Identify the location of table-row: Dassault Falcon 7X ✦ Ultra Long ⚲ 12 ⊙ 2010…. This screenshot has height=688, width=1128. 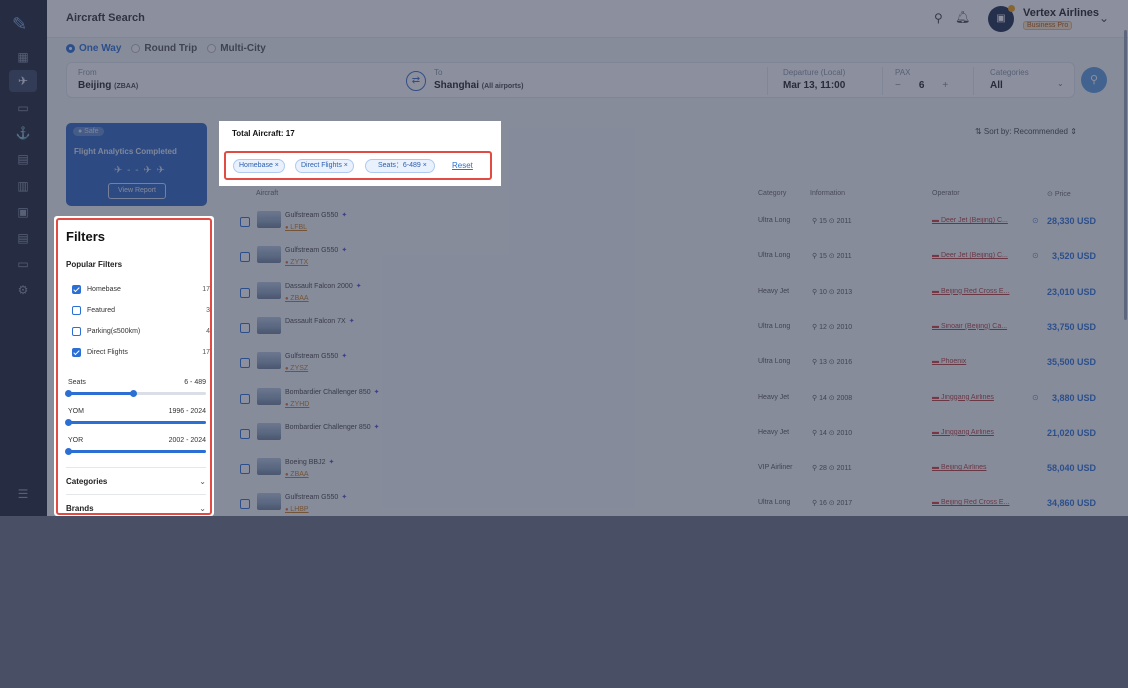
(670, 327).